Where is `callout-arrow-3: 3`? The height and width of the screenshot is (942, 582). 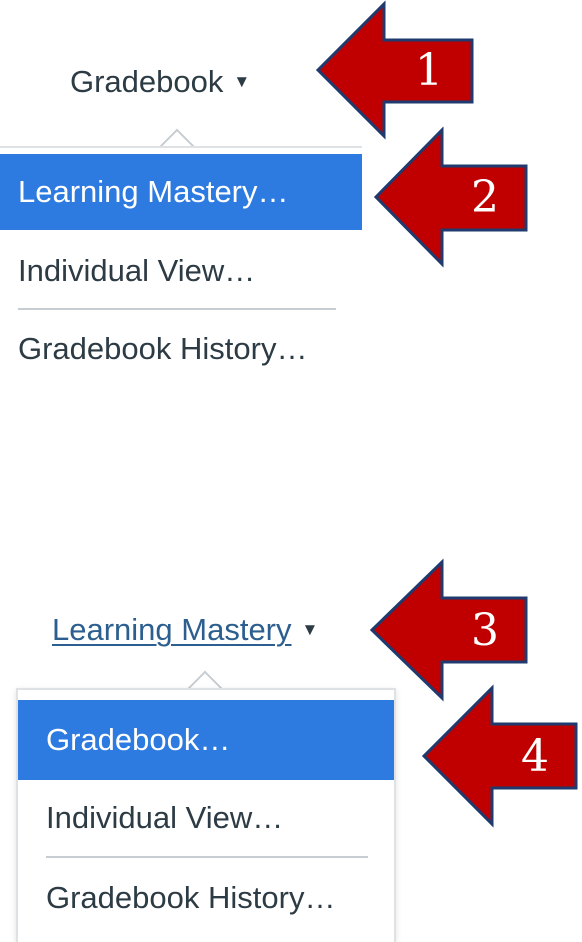 callout-arrow-3: 3 is located at coordinates (449, 630).